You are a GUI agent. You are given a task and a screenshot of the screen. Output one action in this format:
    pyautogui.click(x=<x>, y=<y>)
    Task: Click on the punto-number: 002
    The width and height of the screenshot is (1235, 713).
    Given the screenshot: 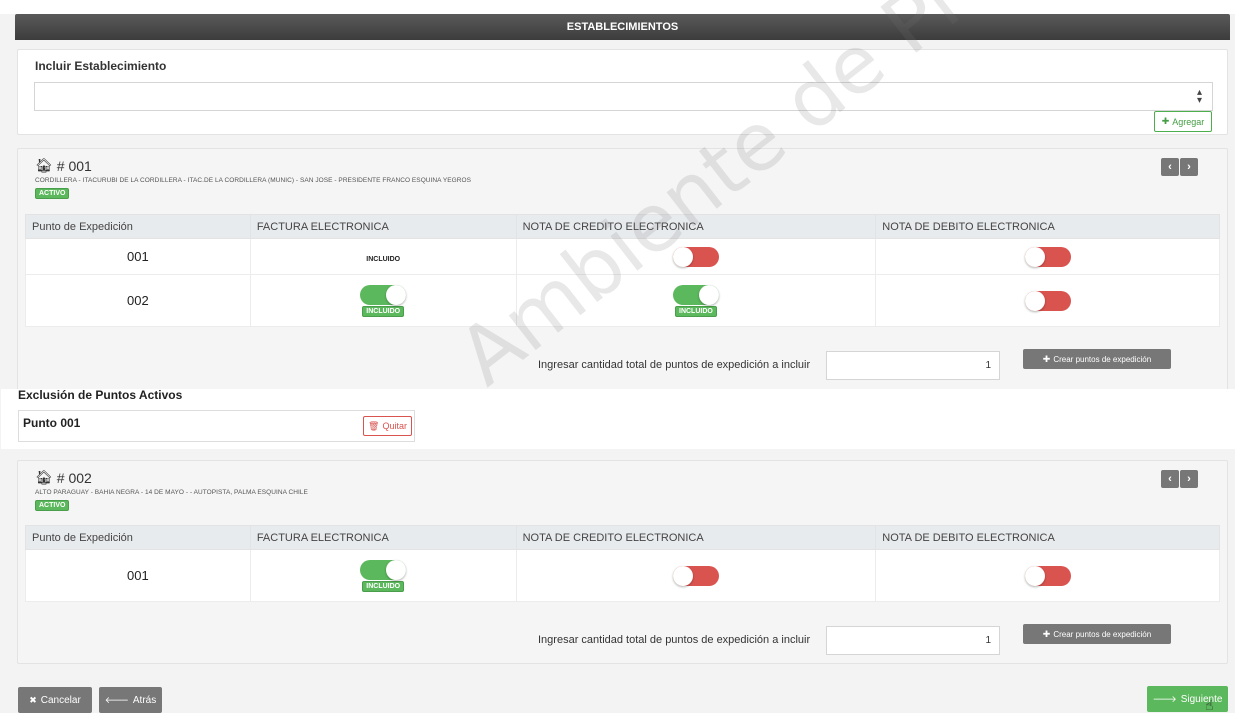 What is the action you would take?
    pyautogui.click(x=138, y=300)
    